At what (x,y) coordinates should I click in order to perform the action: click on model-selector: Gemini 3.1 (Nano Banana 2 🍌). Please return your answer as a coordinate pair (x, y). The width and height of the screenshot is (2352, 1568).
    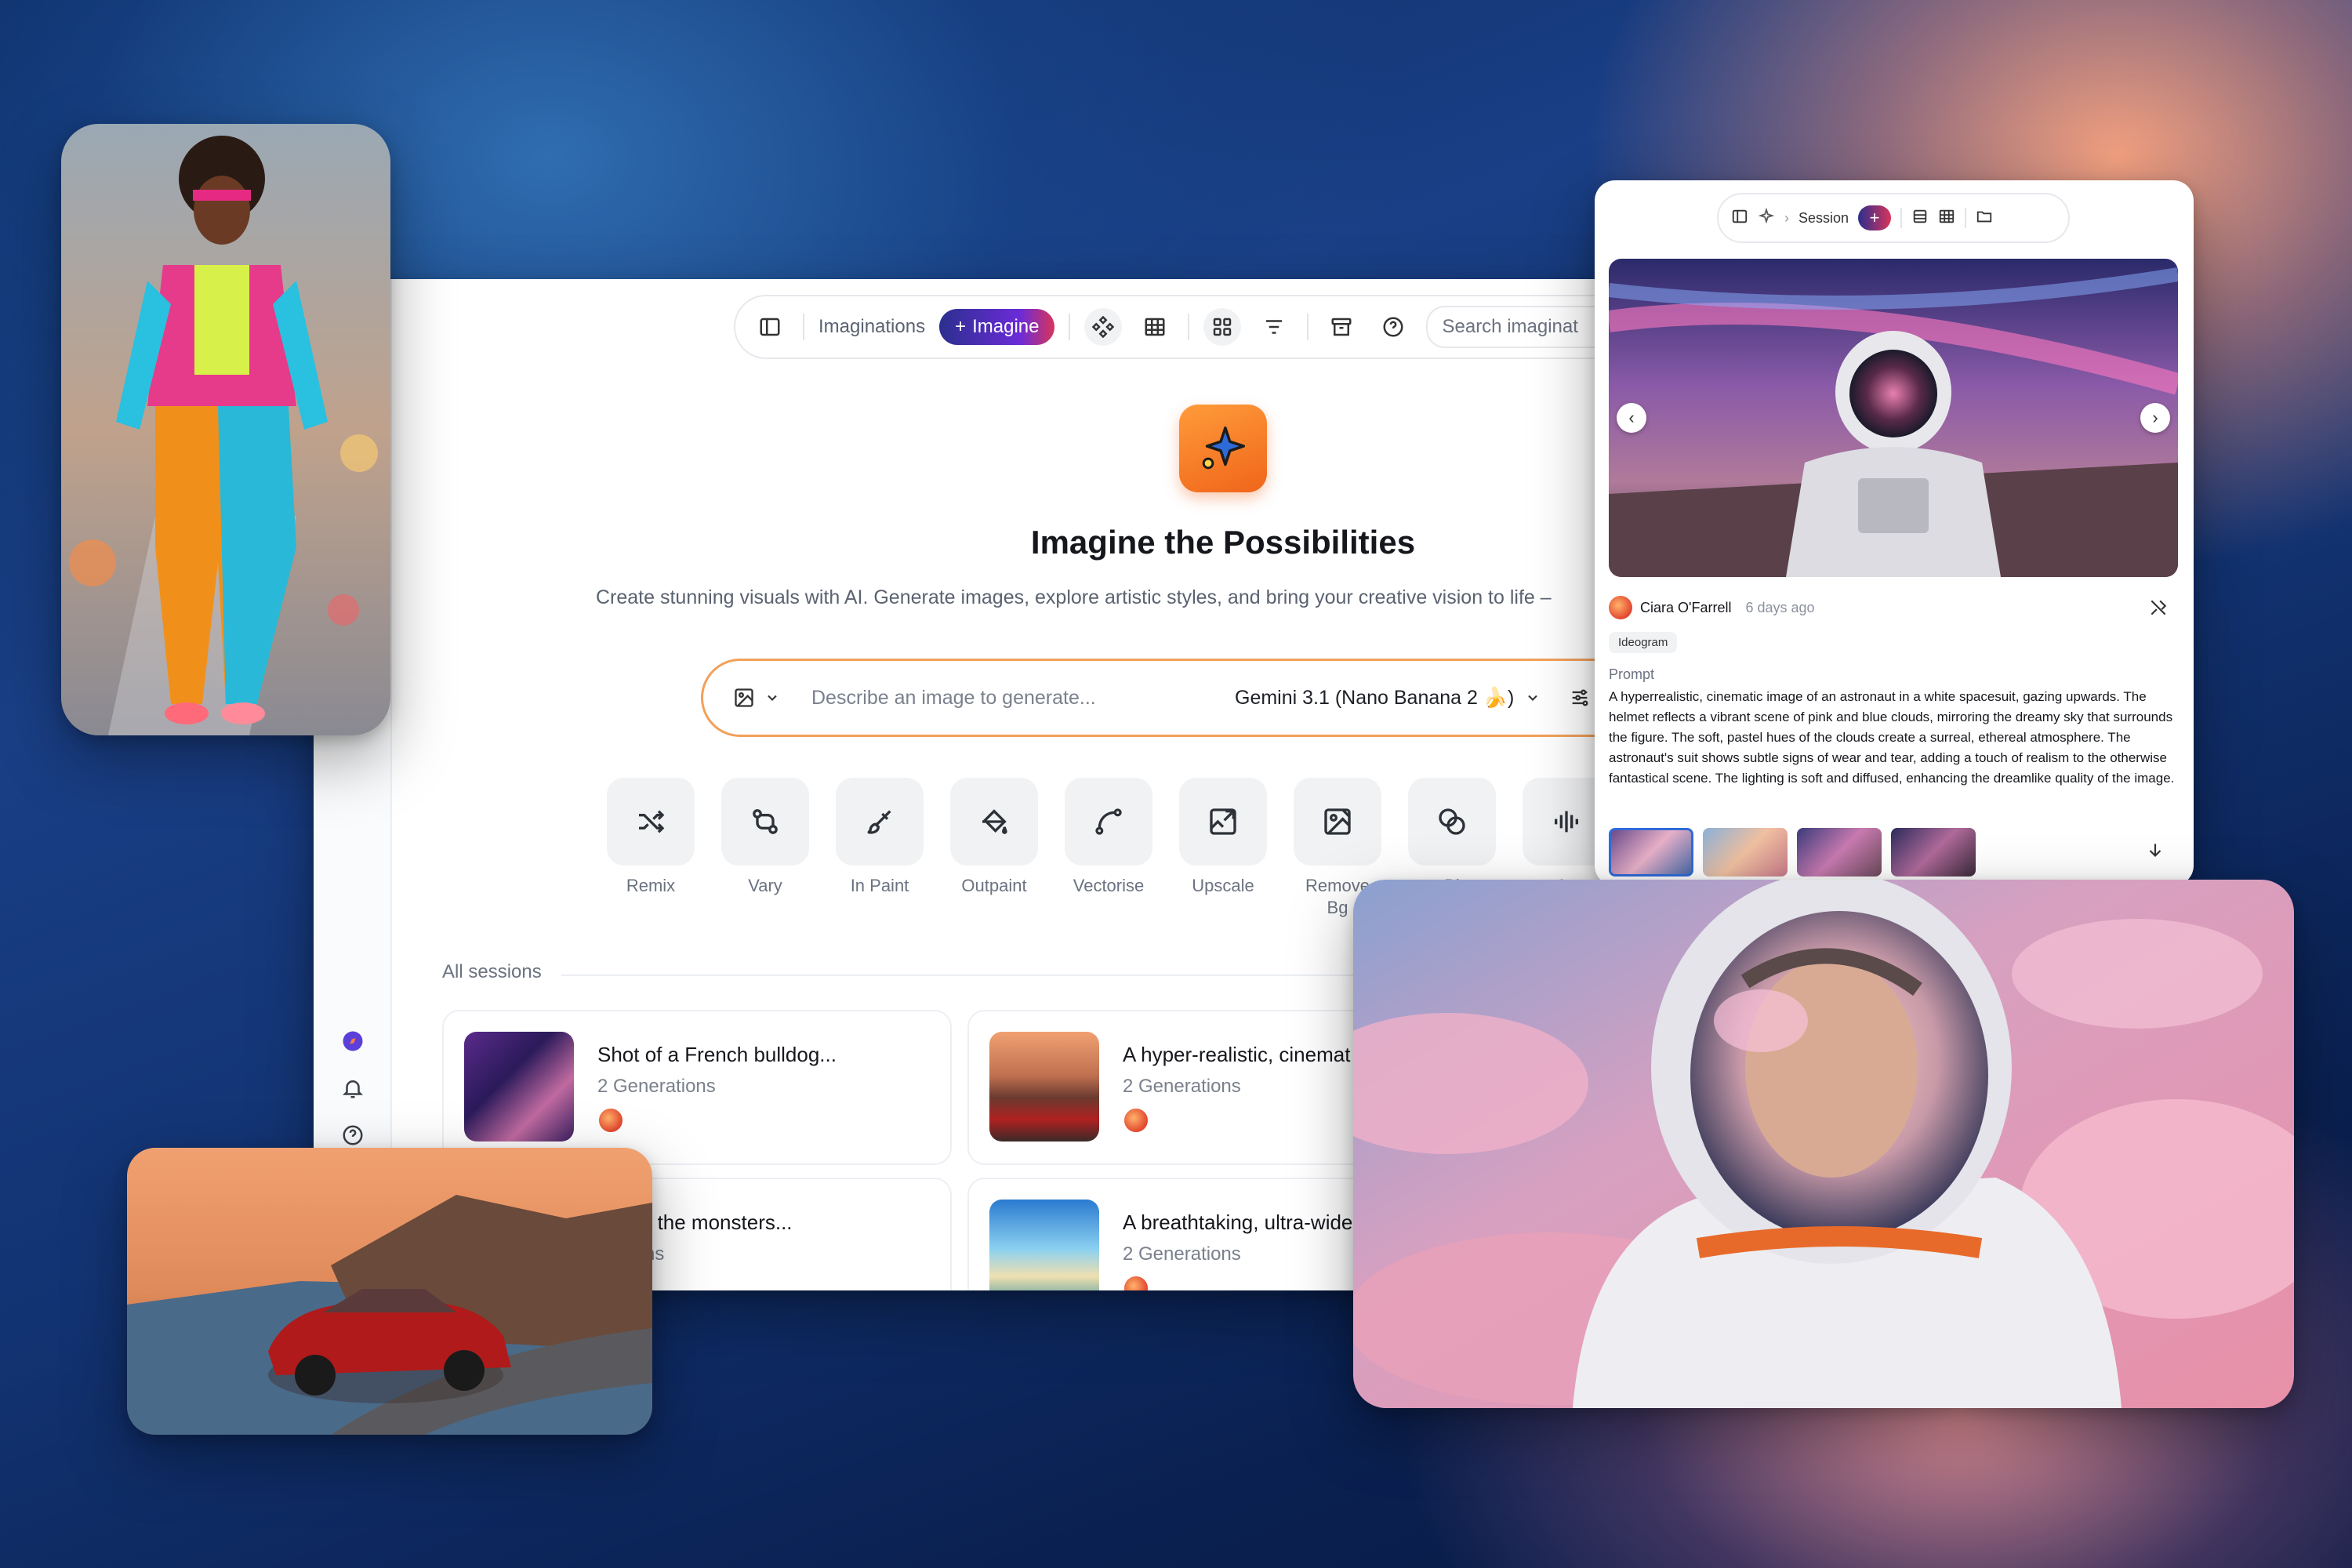
    Looking at the image, I should click on (1374, 698).